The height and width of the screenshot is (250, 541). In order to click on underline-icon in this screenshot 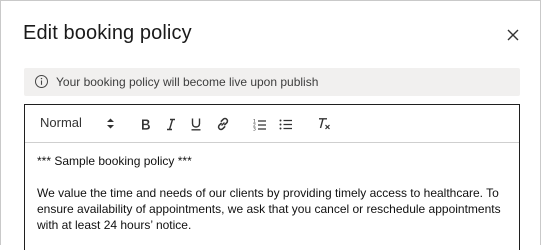, I will do `click(196, 124)`.